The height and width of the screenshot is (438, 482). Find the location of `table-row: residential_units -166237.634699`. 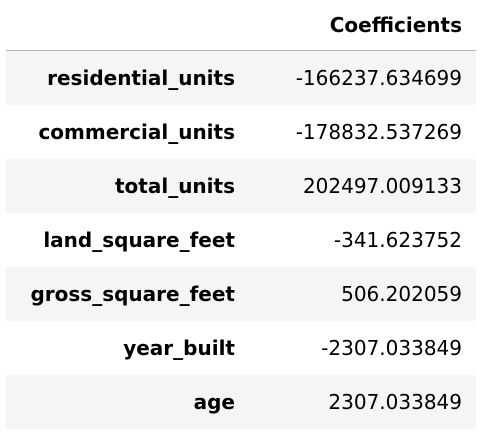

table-row: residential_units -166237.634699 is located at coordinates (241, 77).